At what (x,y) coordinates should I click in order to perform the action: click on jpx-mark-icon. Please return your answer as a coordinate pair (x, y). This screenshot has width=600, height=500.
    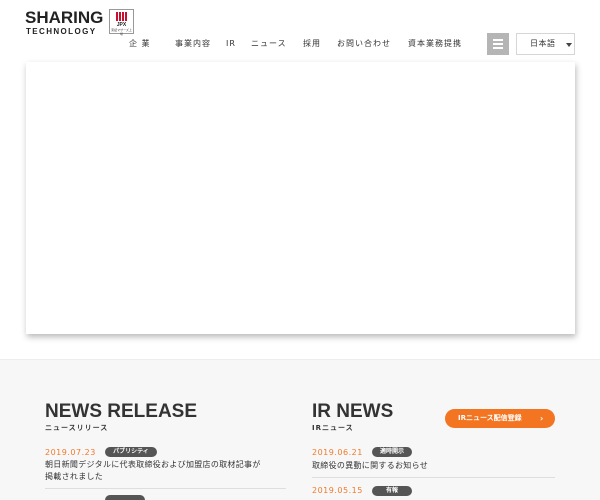
    Looking at the image, I should click on (122, 16).